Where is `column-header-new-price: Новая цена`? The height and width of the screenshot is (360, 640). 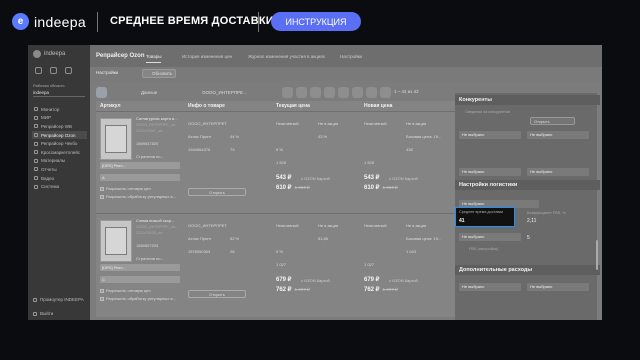 column-header-new-price: Новая цена is located at coordinates (378, 106).